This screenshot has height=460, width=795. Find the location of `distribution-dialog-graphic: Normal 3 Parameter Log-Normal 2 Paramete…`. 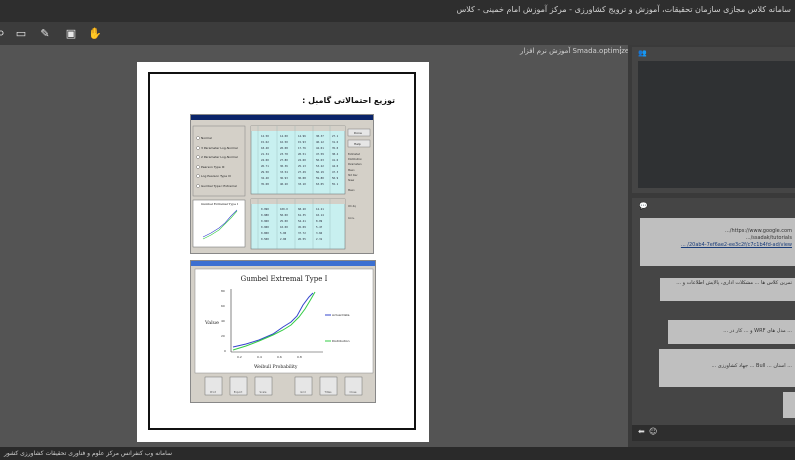

distribution-dialog-graphic: Normal 3 Parameter Log-Normal 2 Paramete… is located at coordinates (282, 182).